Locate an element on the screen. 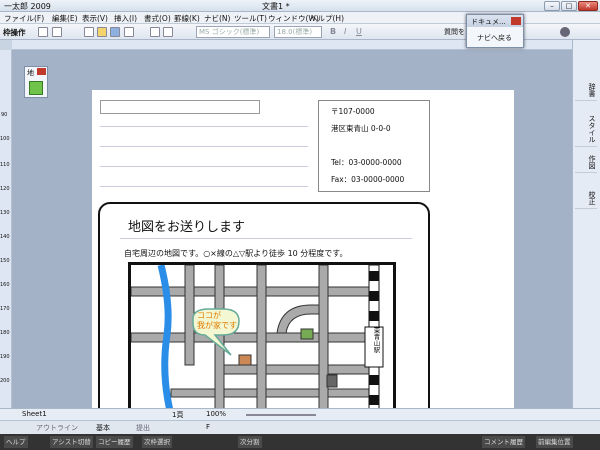 The width and height of the screenshot is (600, 450). ruler-tick: 160 is located at coordinates (5, 285).